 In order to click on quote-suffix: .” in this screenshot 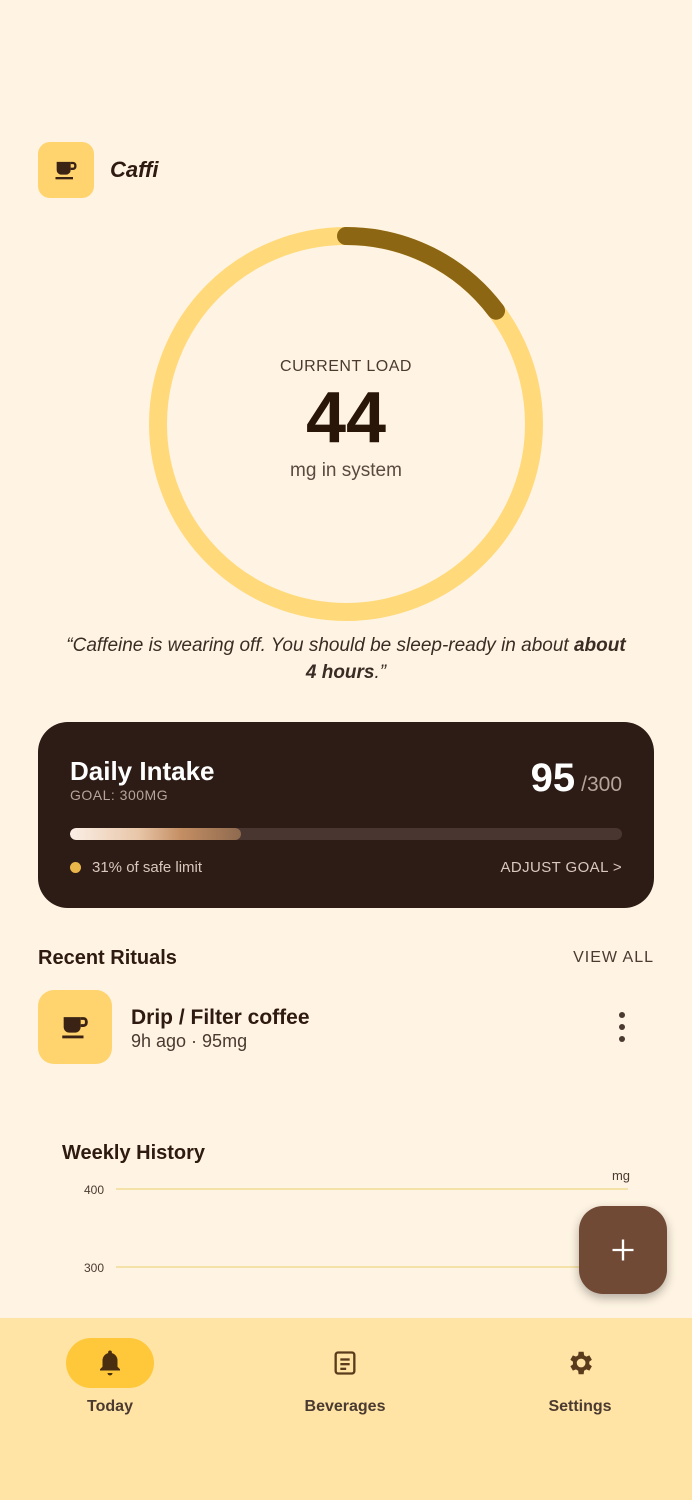, I will do `click(380, 672)`.